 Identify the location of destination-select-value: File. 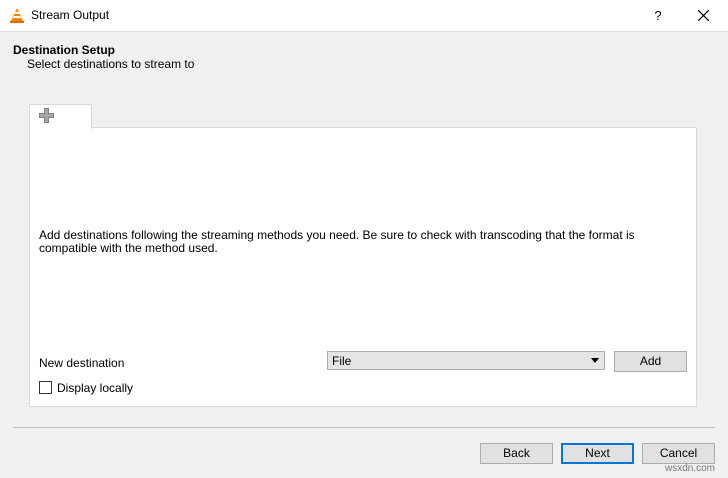
(342, 361).